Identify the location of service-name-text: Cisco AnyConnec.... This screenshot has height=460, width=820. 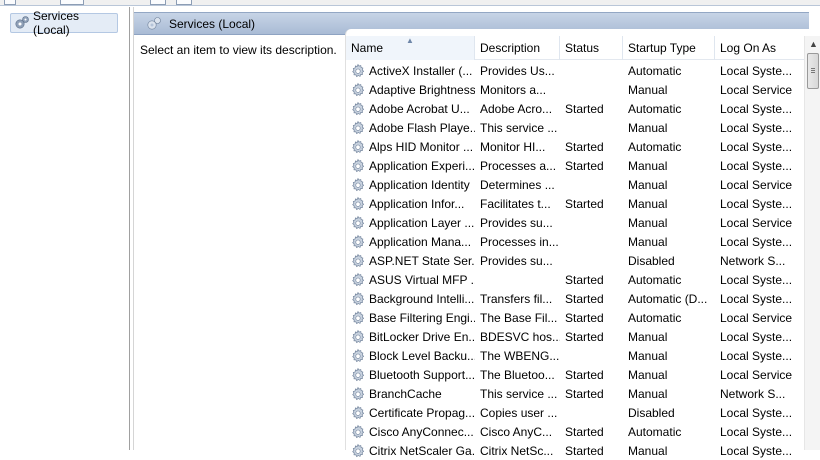
(421, 431).